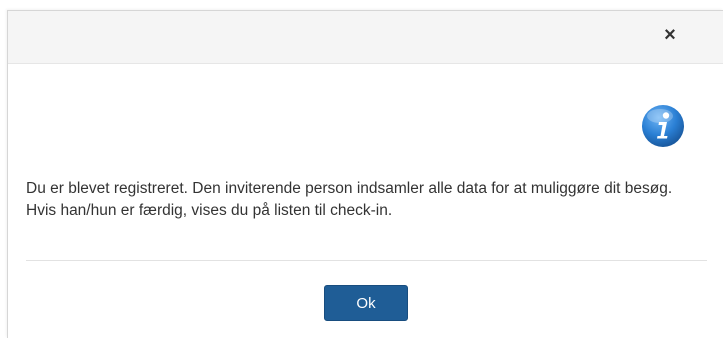 The width and height of the screenshot is (723, 338). What do you see at coordinates (366, 260) in the screenshot?
I see `divider` at bounding box center [366, 260].